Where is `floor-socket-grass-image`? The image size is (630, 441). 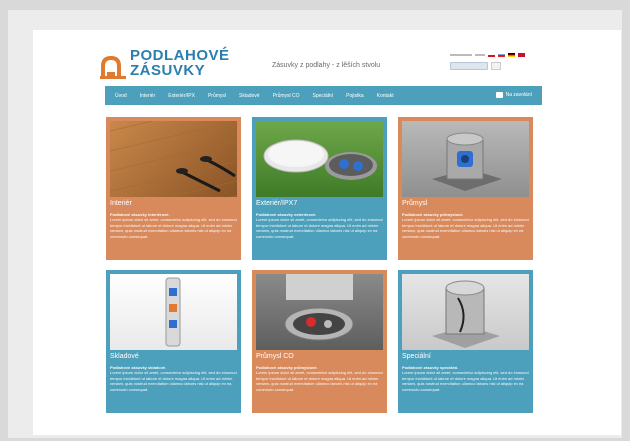 floor-socket-grass-image is located at coordinates (320, 159).